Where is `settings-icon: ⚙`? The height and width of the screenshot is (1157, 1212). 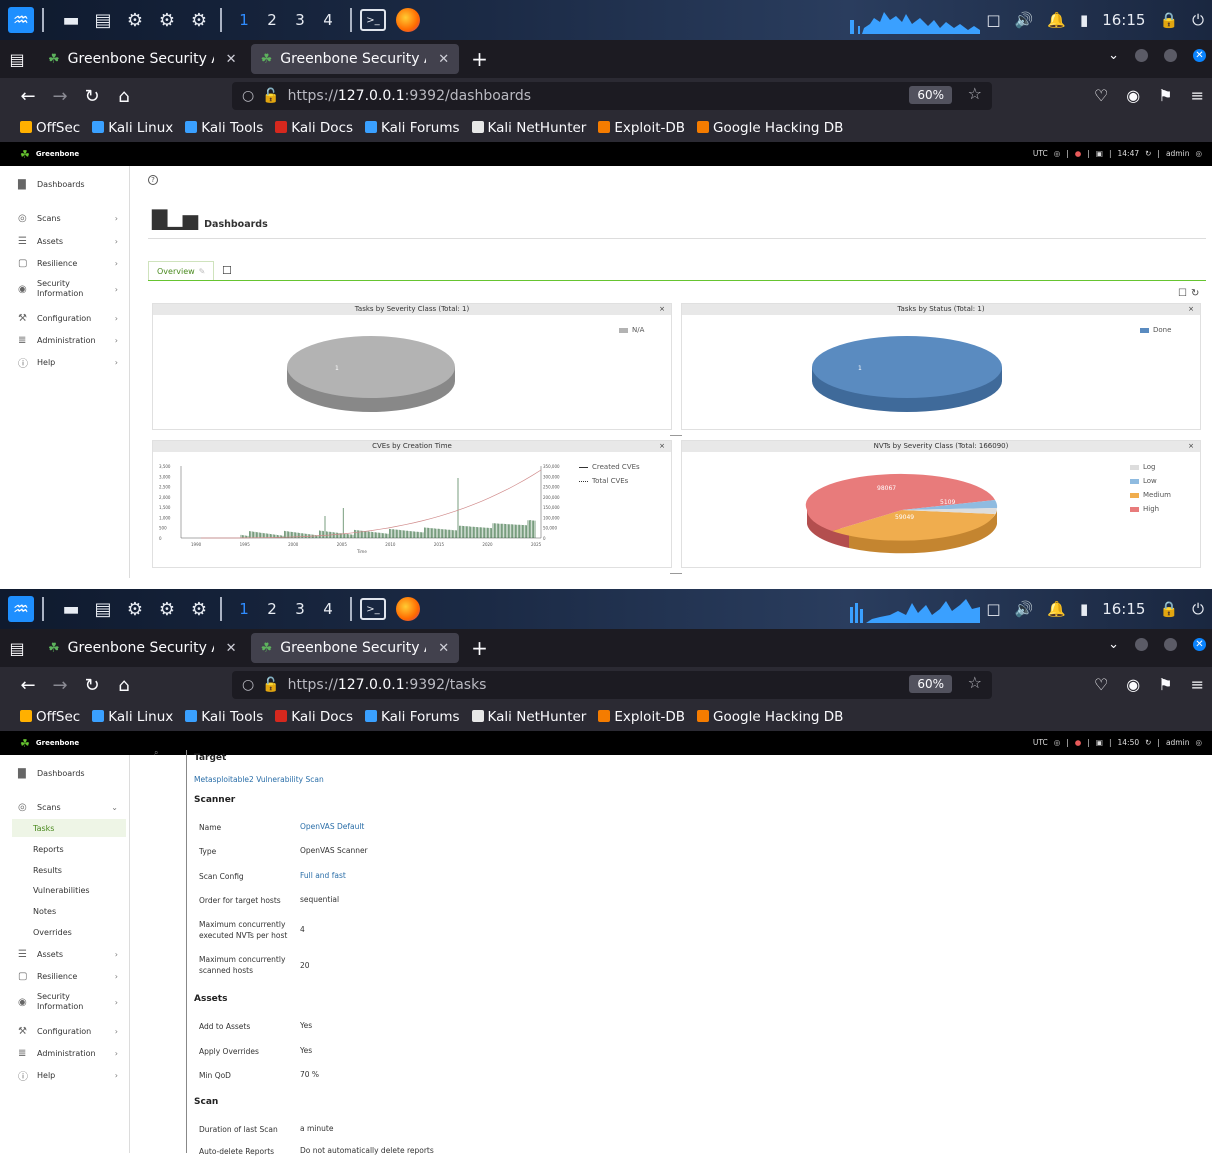 settings-icon: ⚙ is located at coordinates (135, 609).